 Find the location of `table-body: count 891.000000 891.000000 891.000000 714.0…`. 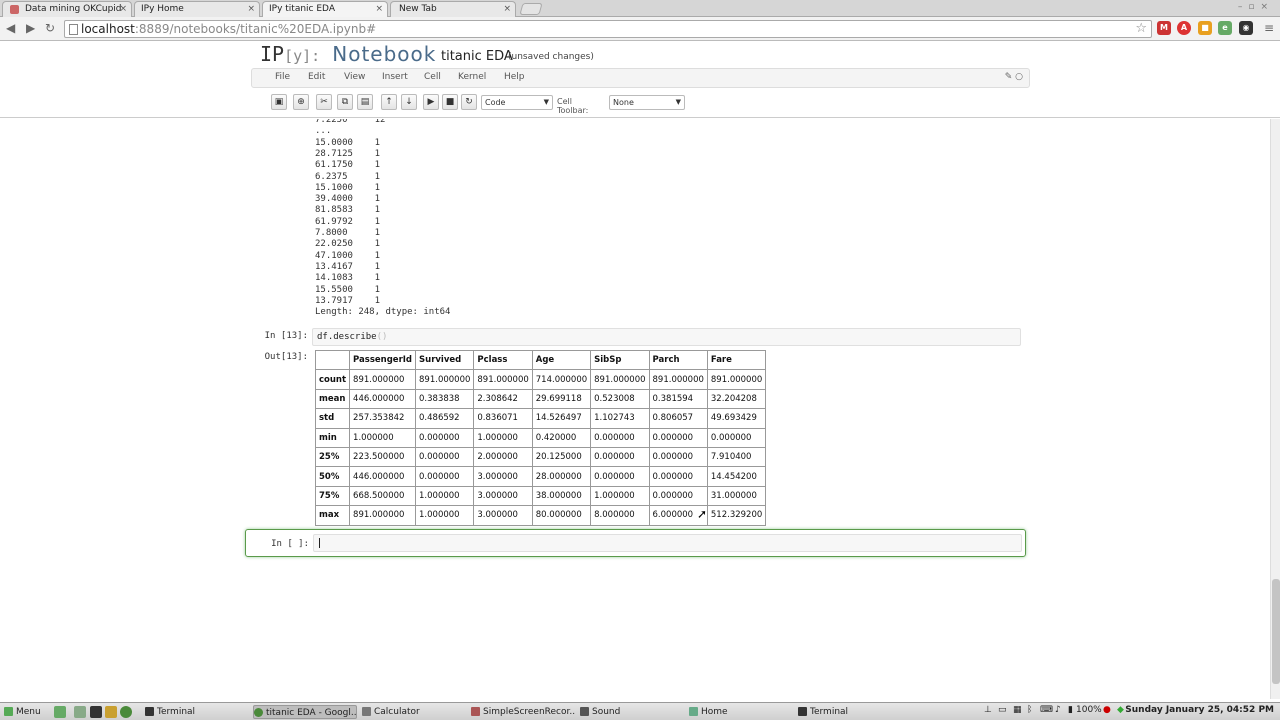

table-body: count 891.000000 891.000000 891.000000 714.0… is located at coordinates (540, 447).